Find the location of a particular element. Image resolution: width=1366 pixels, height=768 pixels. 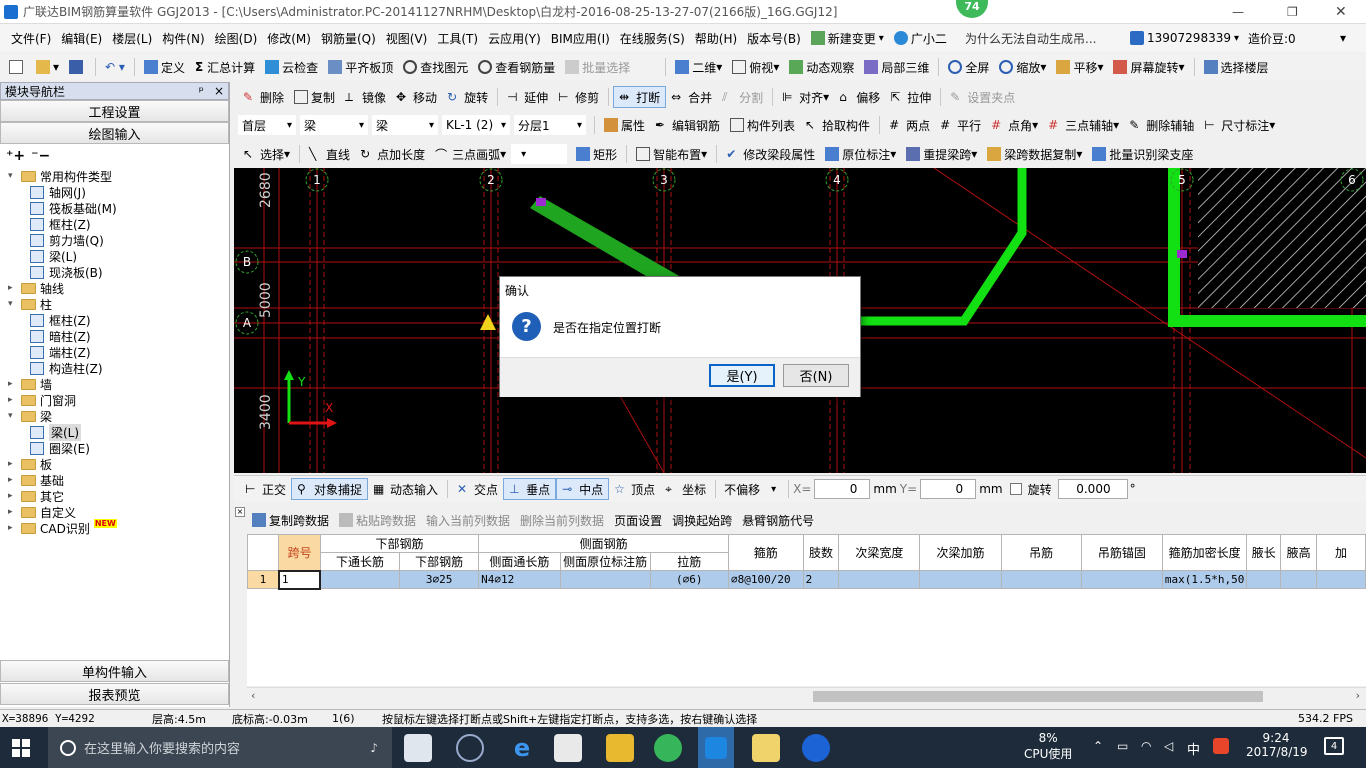

menu-view: 视图(V) is located at coordinates (407, 38).